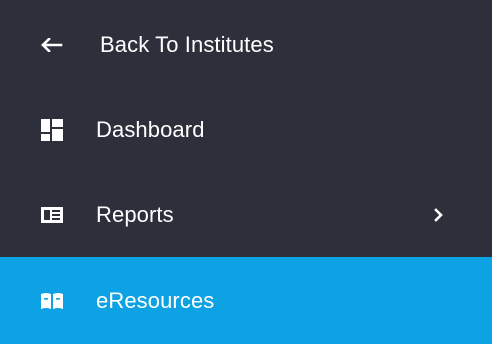 The image size is (492, 344). Describe the element at coordinates (52, 301) in the screenshot. I see `book-open-icon` at that location.